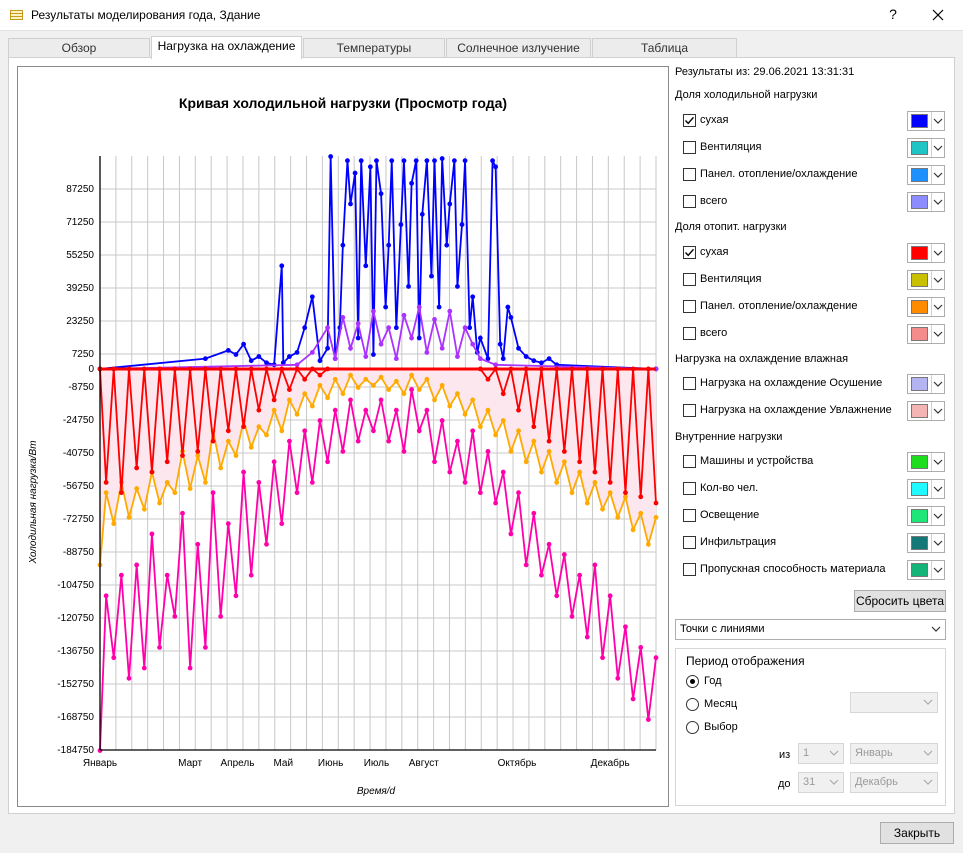  What do you see at coordinates (692, 681) in the screenshot?
I see `radio-year` at bounding box center [692, 681].